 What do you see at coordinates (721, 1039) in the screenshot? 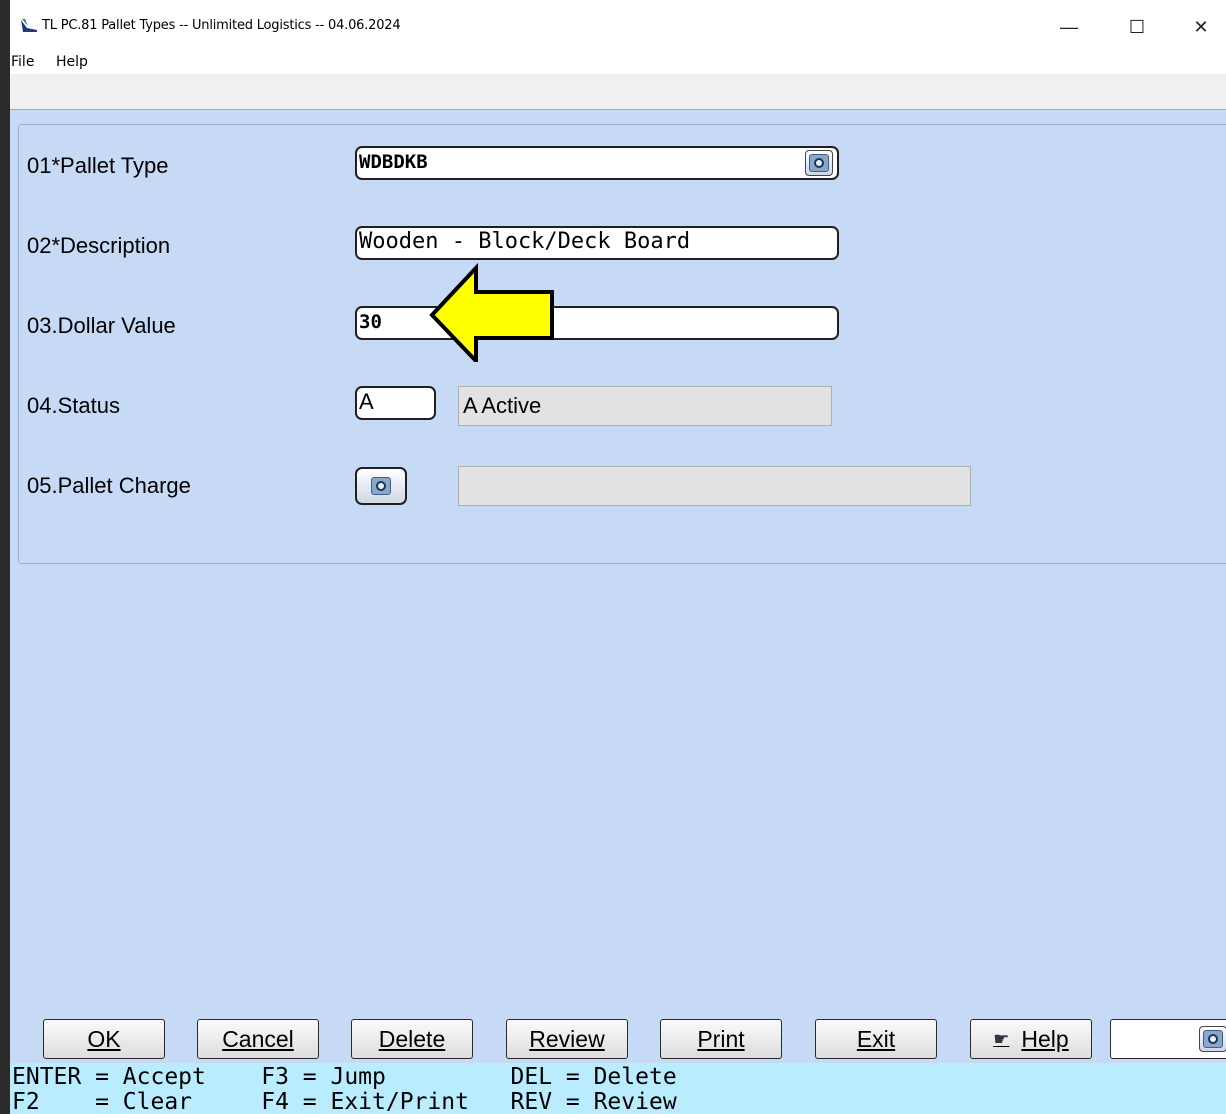
I see `print-button: Print` at bounding box center [721, 1039].